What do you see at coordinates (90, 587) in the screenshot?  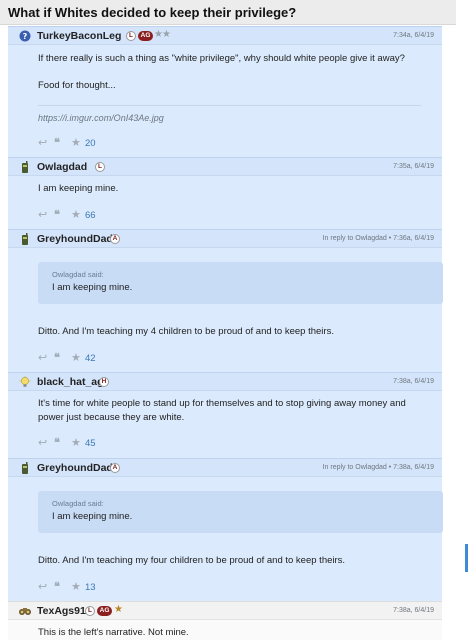 I see `star-count: 13` at bounding box center [90, 587].